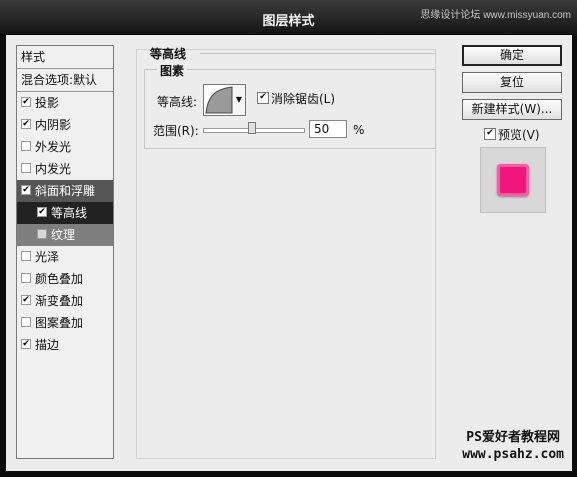 This screenshot has height=477, width=577. I want to click on style-item-drop-shadow: ✔ 投影, so click(65, 103).